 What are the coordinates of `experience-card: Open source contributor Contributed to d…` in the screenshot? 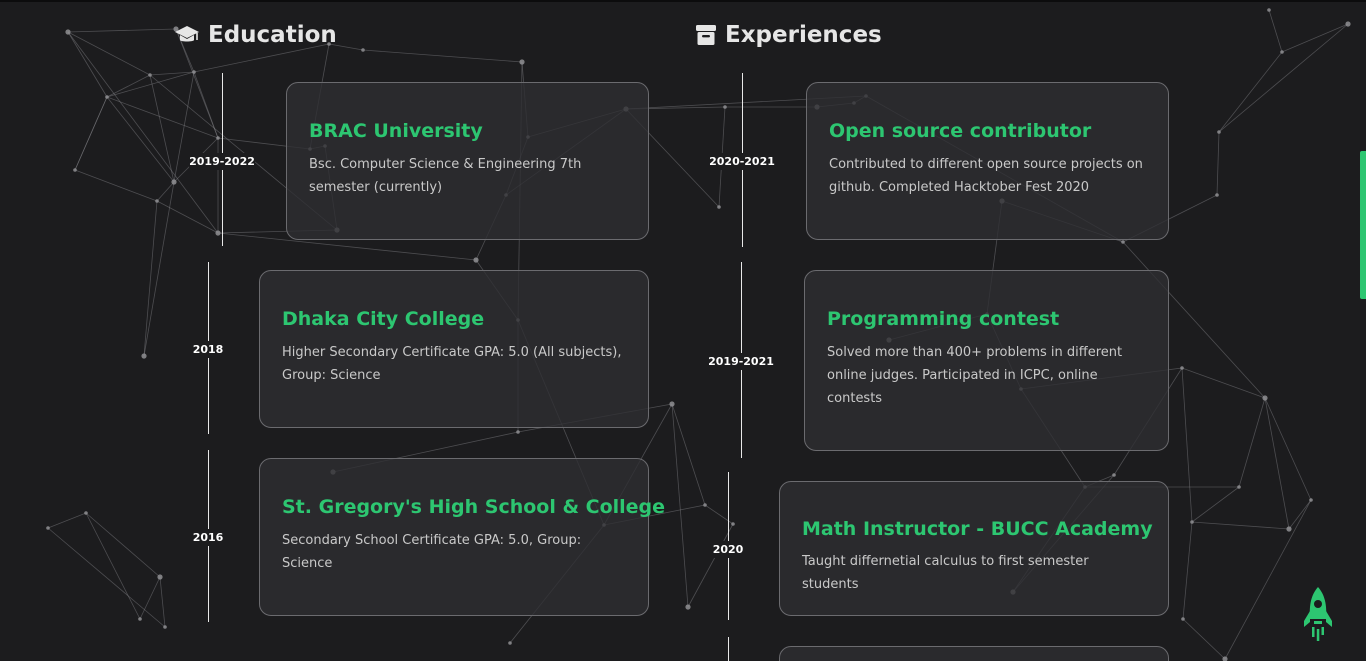 It's located at (987, 161).